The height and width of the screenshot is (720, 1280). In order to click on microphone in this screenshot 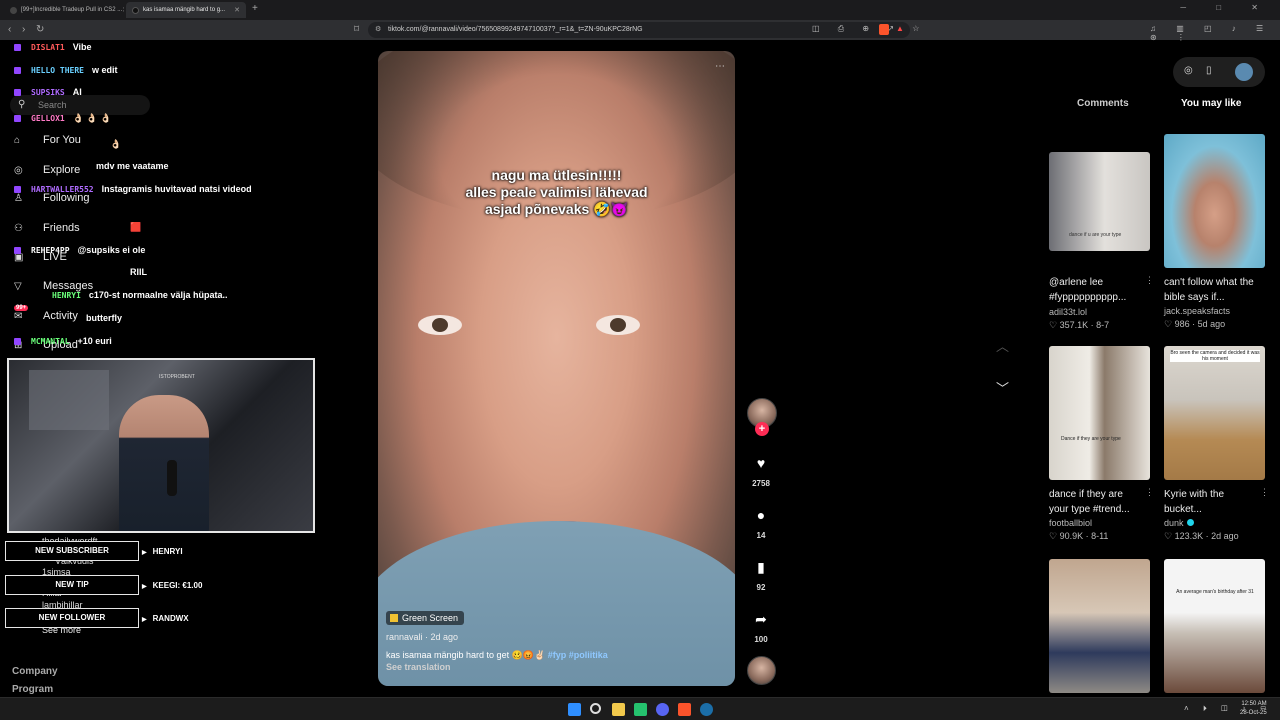, I will do `click(172, 478)`.